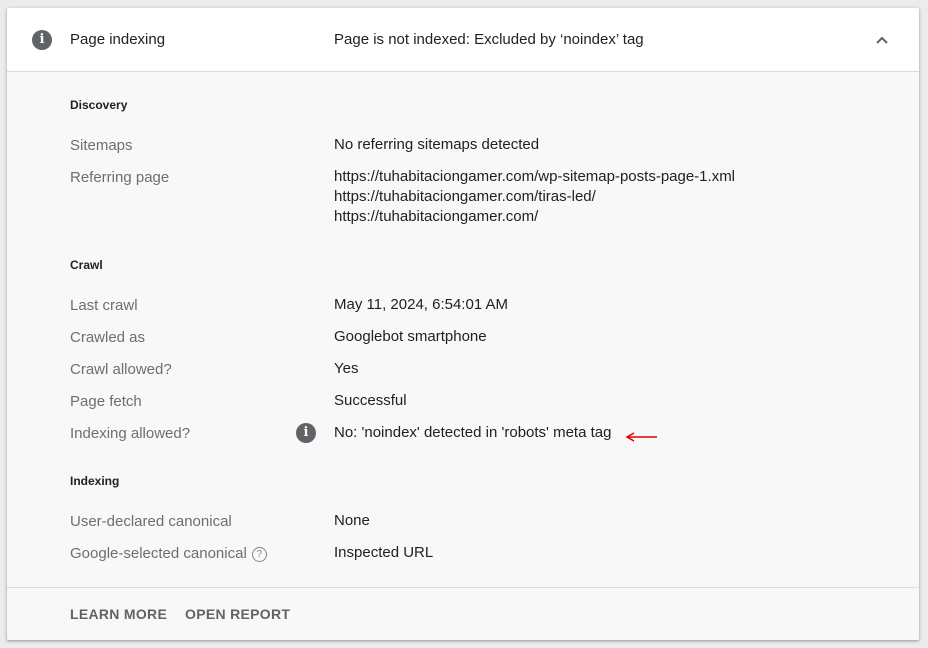 This screenshot has width=928, height=648. What do you see at coordinates (882, 40) in the screenshot?
I see `chevron-up-icon` at bounding box center [882, 40].